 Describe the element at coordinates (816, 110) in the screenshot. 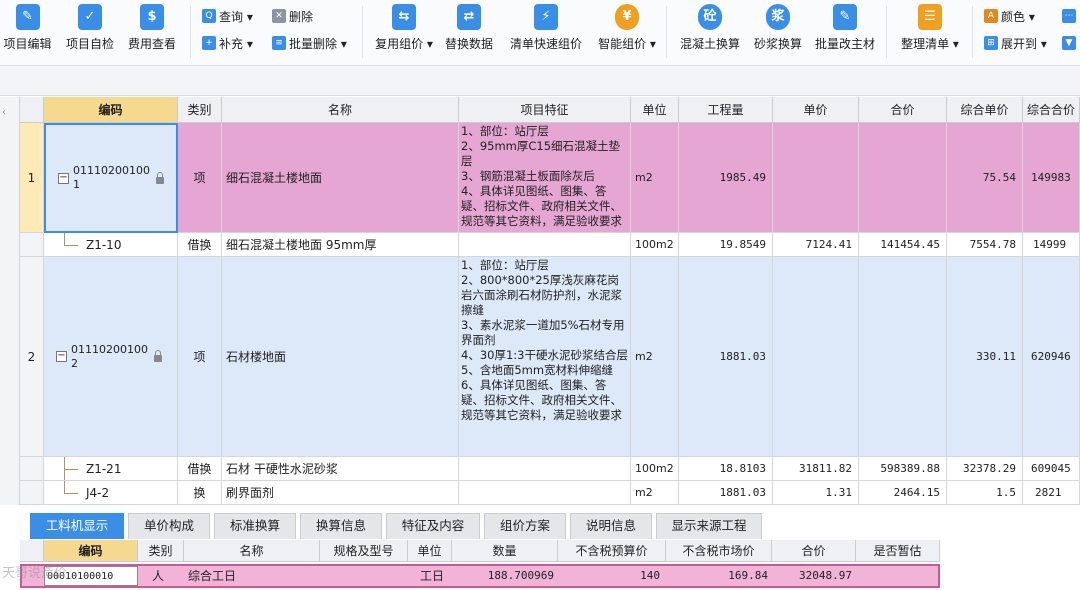

I see `header-price: 单价` at that location.